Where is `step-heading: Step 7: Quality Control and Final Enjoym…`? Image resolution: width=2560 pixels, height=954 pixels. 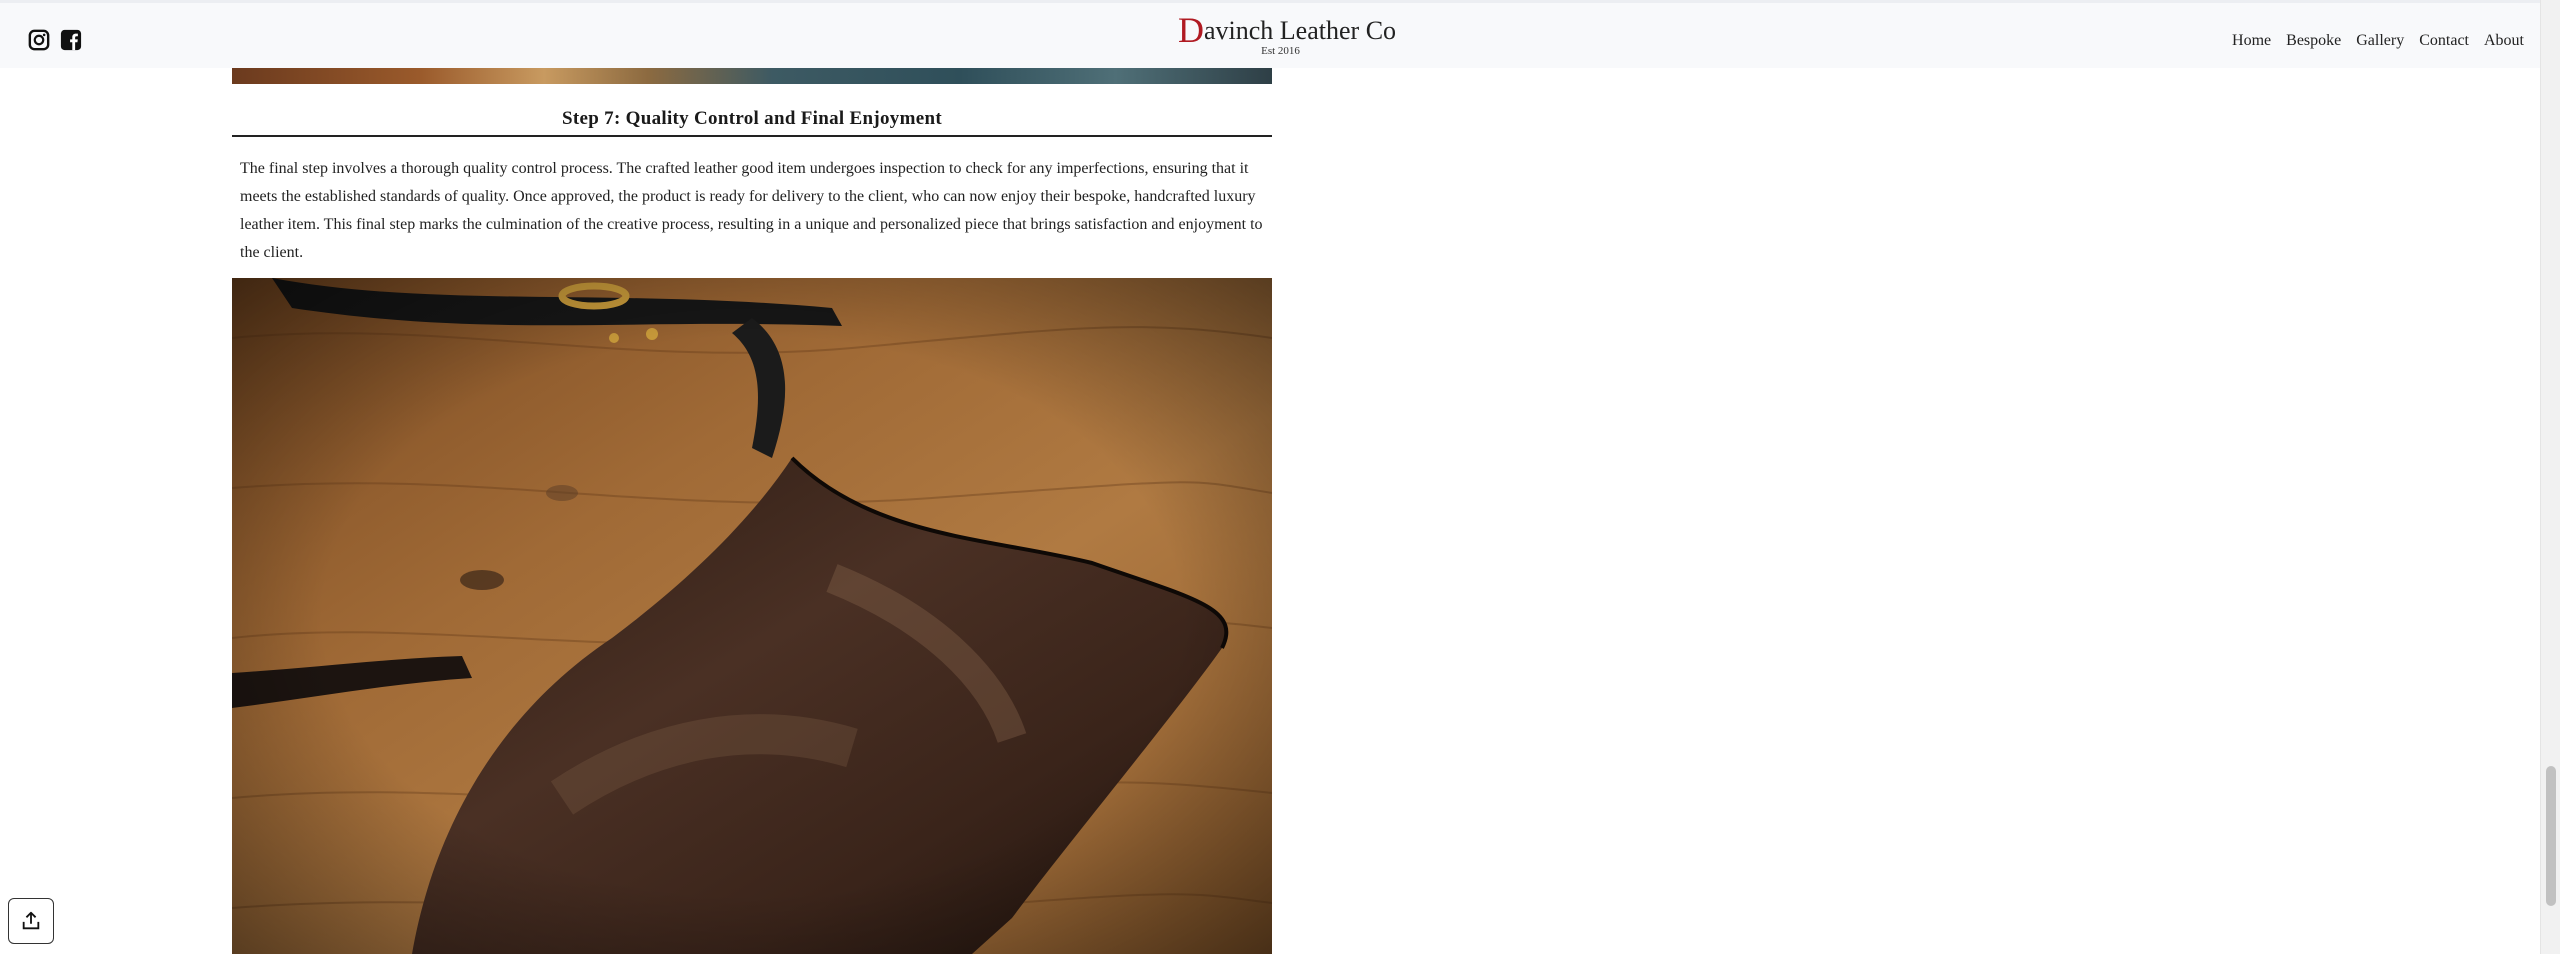 step-heading: Step 7: Quality Control and Final Enjoym… is located at coordinates (752, 118).